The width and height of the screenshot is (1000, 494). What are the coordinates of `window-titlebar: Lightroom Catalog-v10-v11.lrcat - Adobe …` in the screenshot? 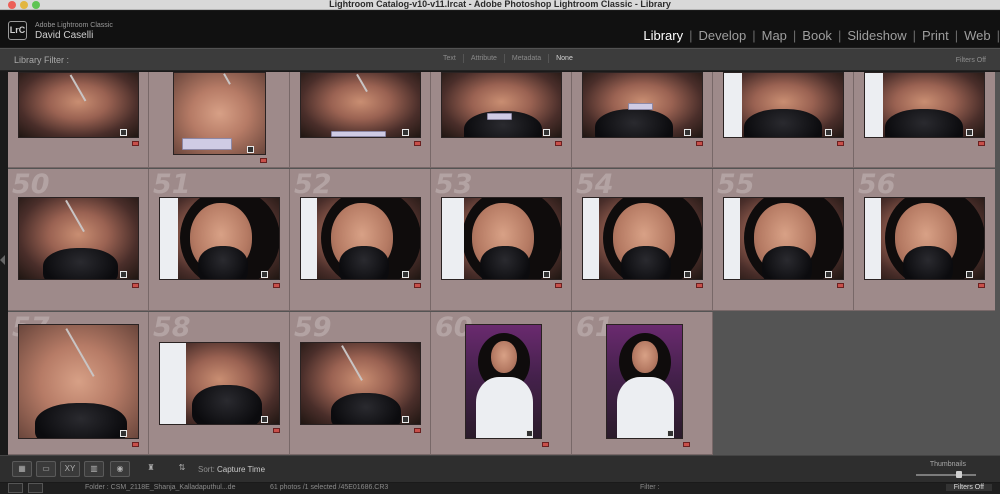 It's located at (500, 5).